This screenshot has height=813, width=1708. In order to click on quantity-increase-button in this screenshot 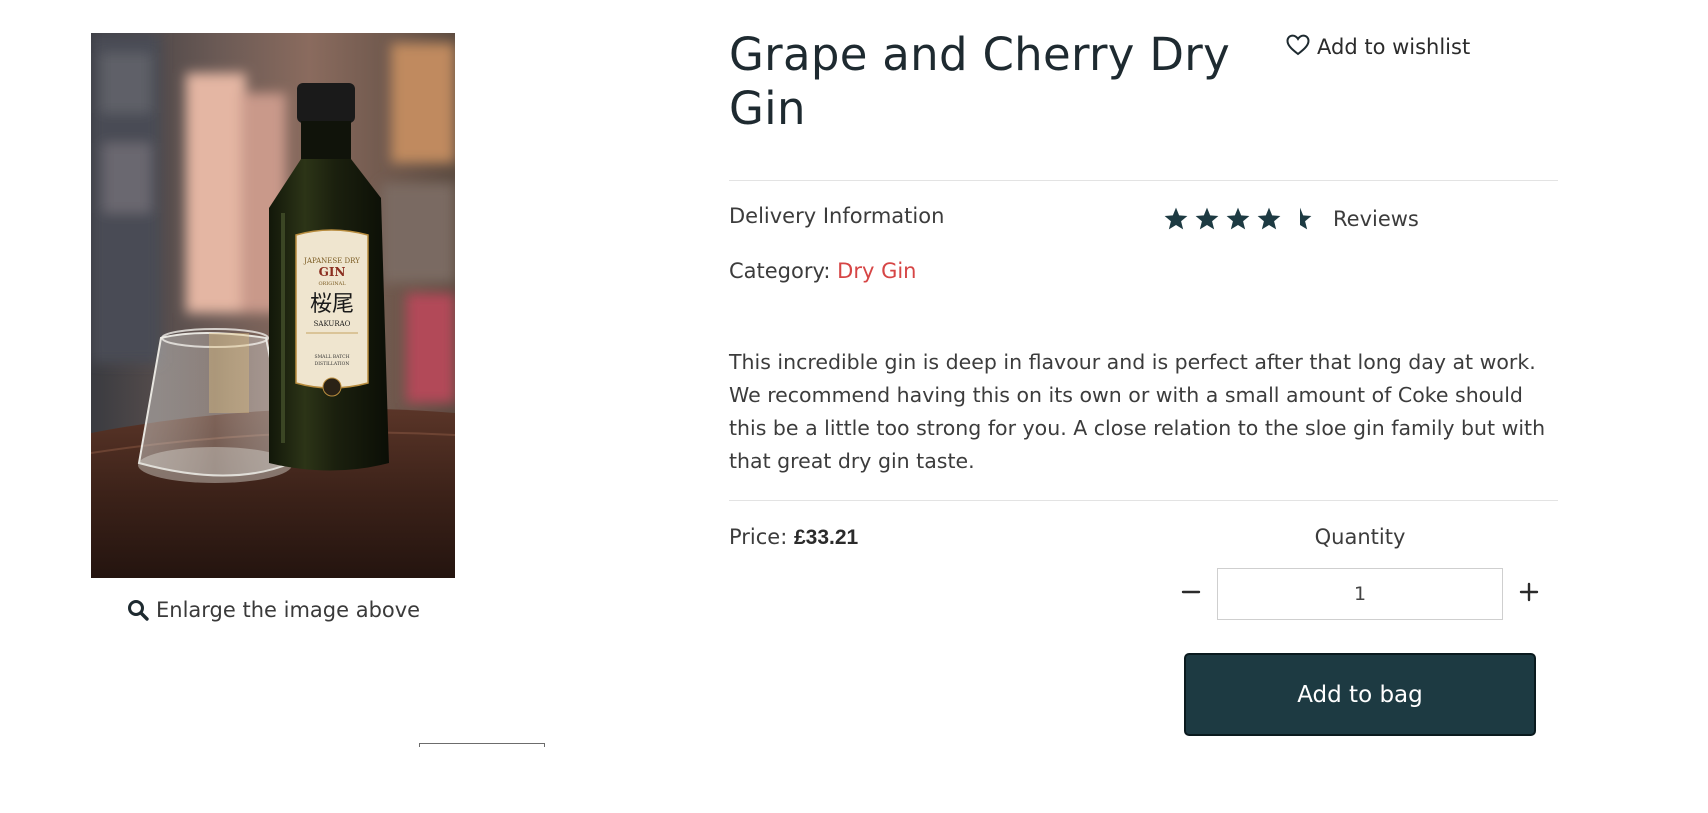, I will do `click(1529, 594)`.